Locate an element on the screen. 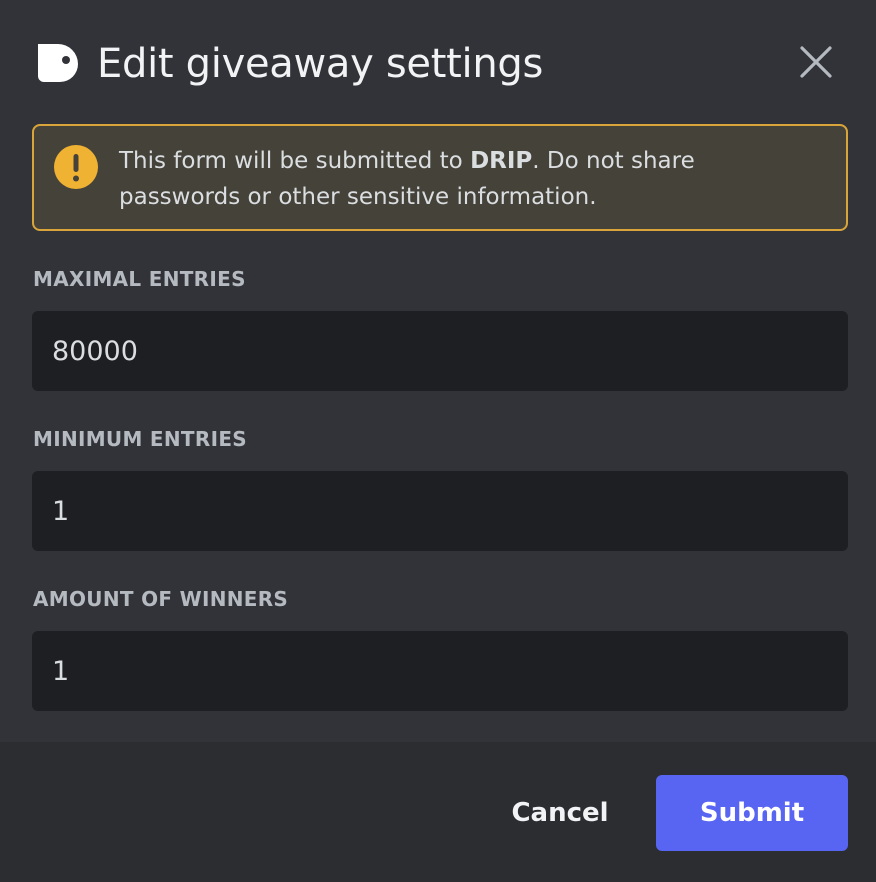  close-icon is located at coordinates (816, 62).